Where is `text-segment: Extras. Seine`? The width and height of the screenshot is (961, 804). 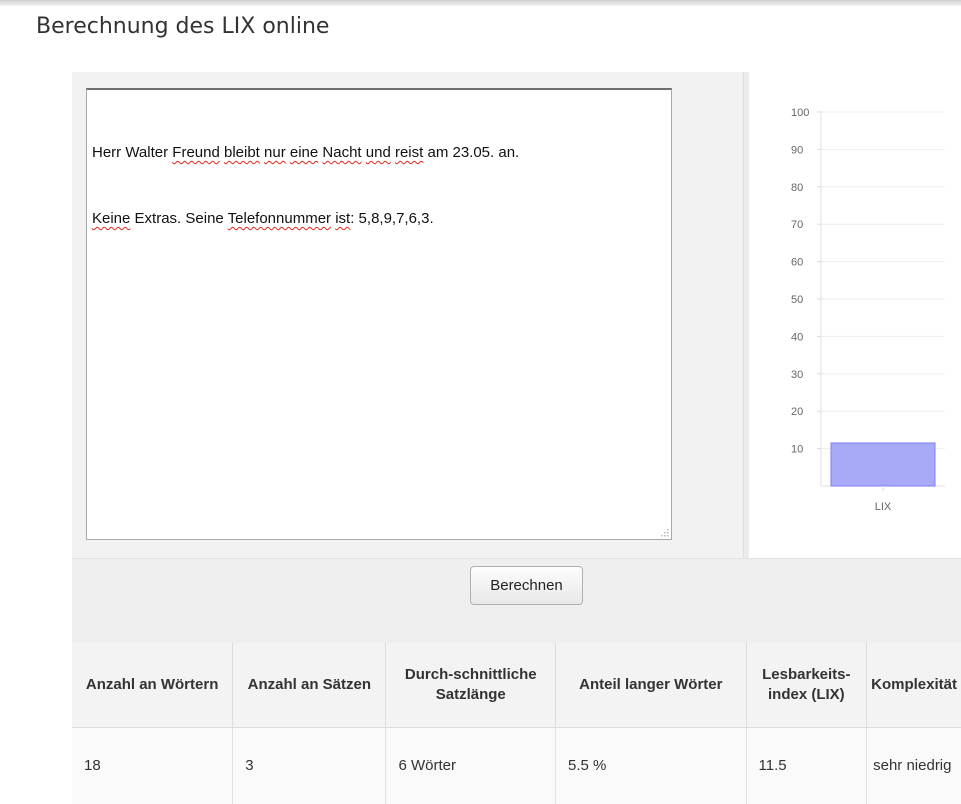 text-segment: Extras. Seine is located at coordinates (178, 218).